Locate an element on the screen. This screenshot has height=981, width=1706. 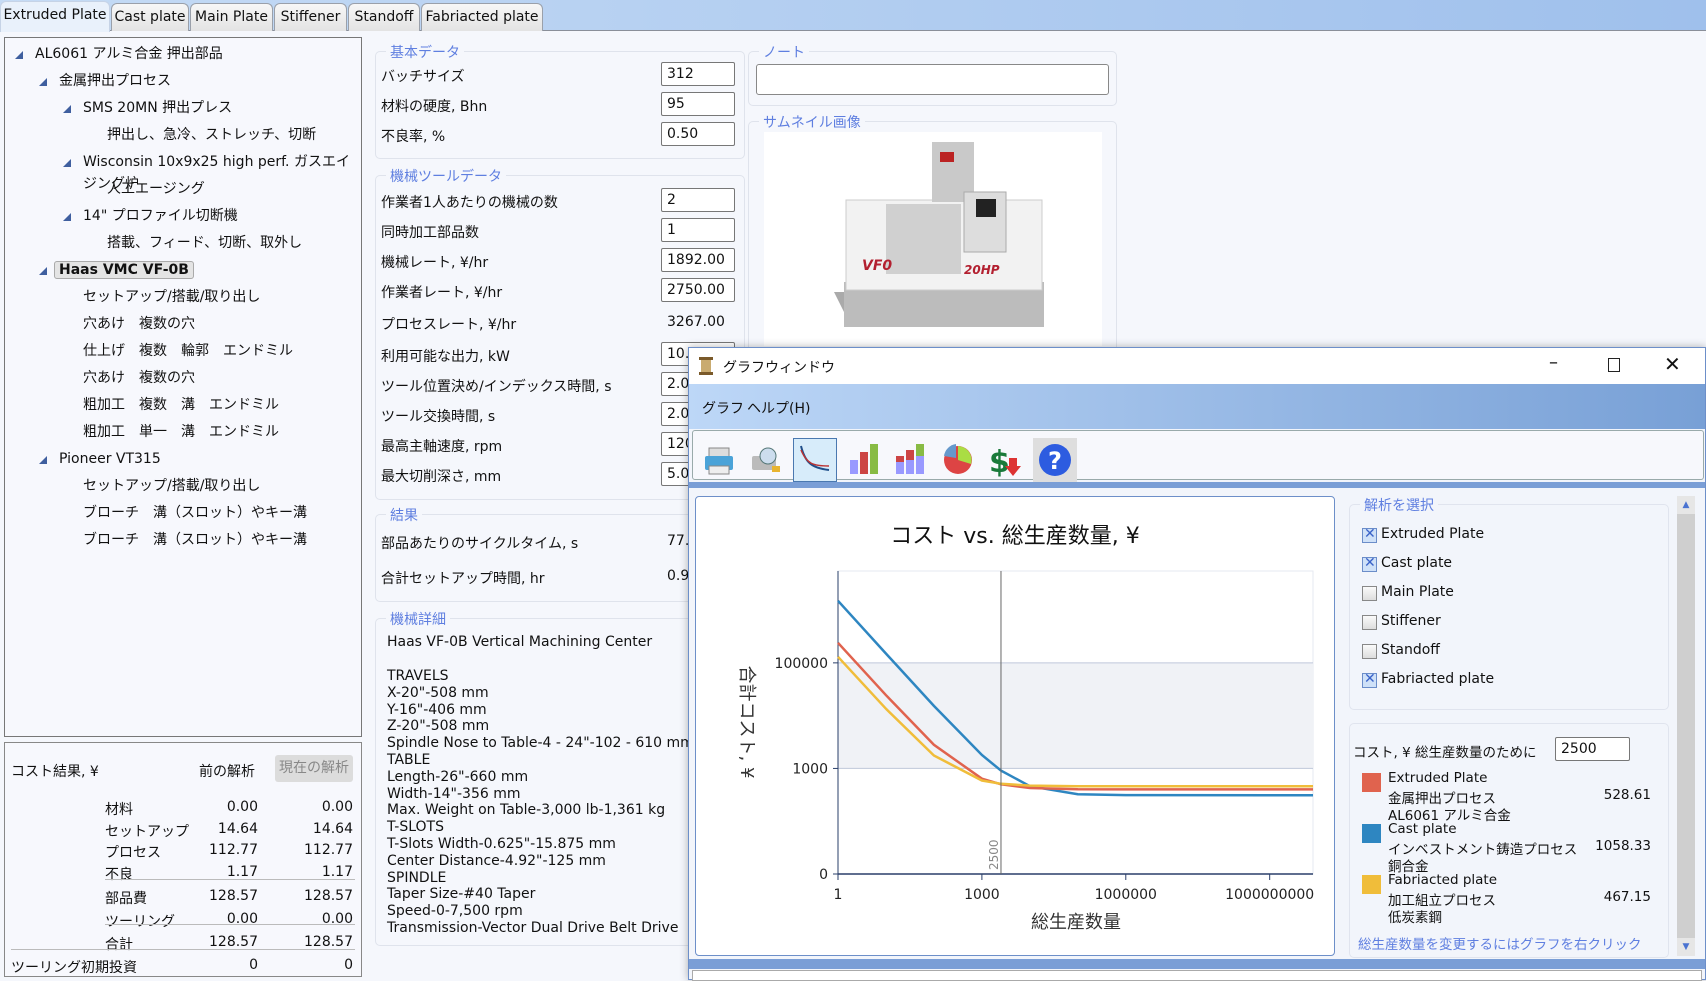
tab-stiffener: Stiffener is located at coordinates (310, 17).